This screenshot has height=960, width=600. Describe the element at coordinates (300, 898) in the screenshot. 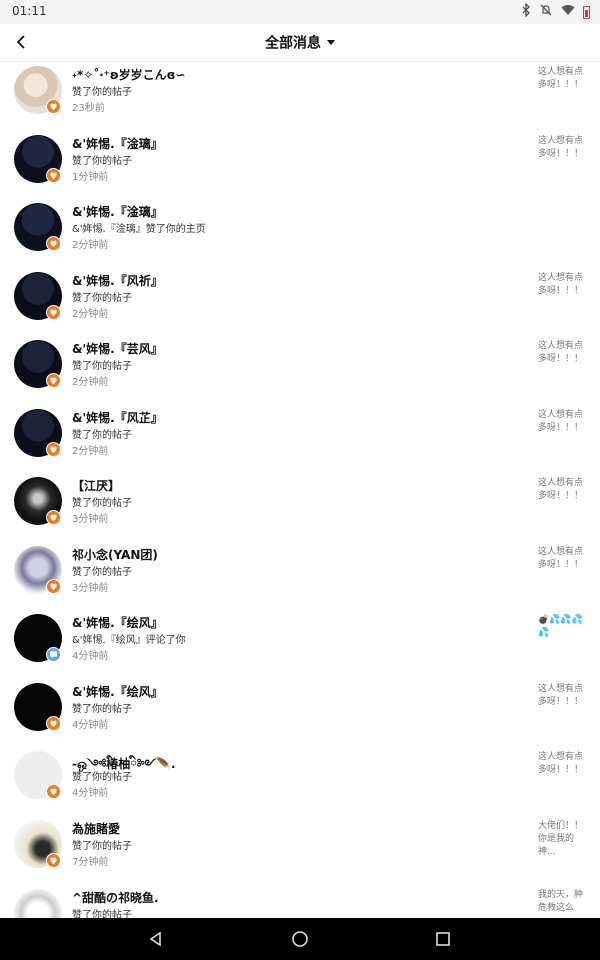

I see `list-item: ^甜酷の祁晓鱼. 赞了你的帖子 我的天，肿危救这么` at that location.